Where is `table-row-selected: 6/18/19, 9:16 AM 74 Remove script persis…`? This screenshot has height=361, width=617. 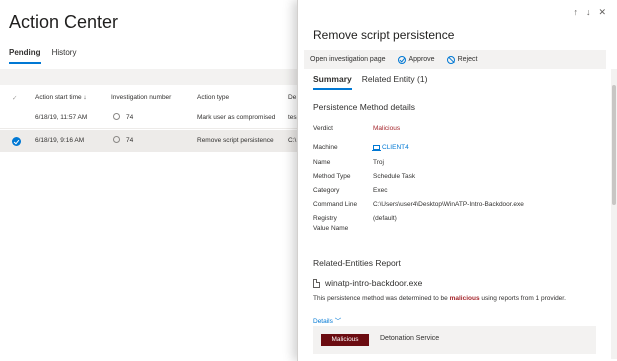
table-row-selected: 6/18/19, 9:16 AM 74 Remove script persis… is located at coordinates (150, 141).